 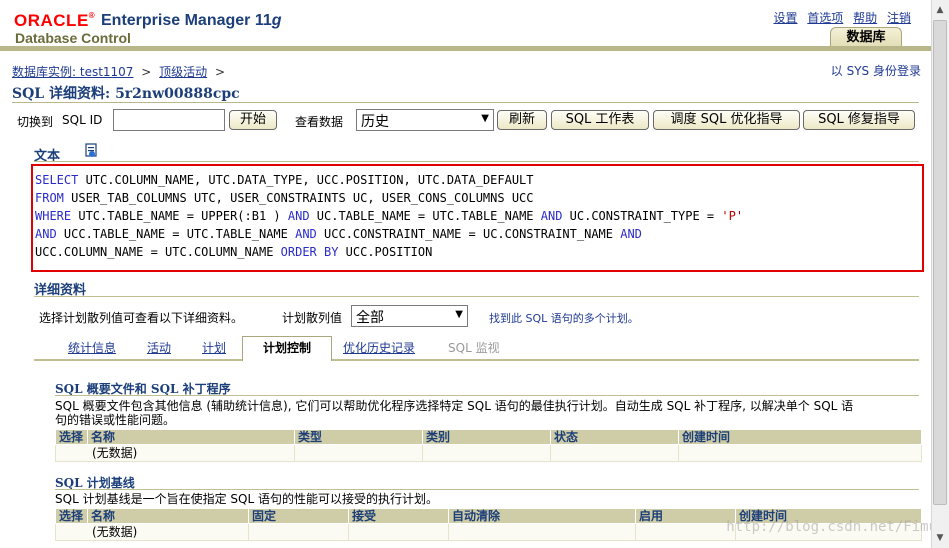 I want to click on multiple-plans-link: 找到此 SQL 语句的多个计划。, so click(x=564, y=318).